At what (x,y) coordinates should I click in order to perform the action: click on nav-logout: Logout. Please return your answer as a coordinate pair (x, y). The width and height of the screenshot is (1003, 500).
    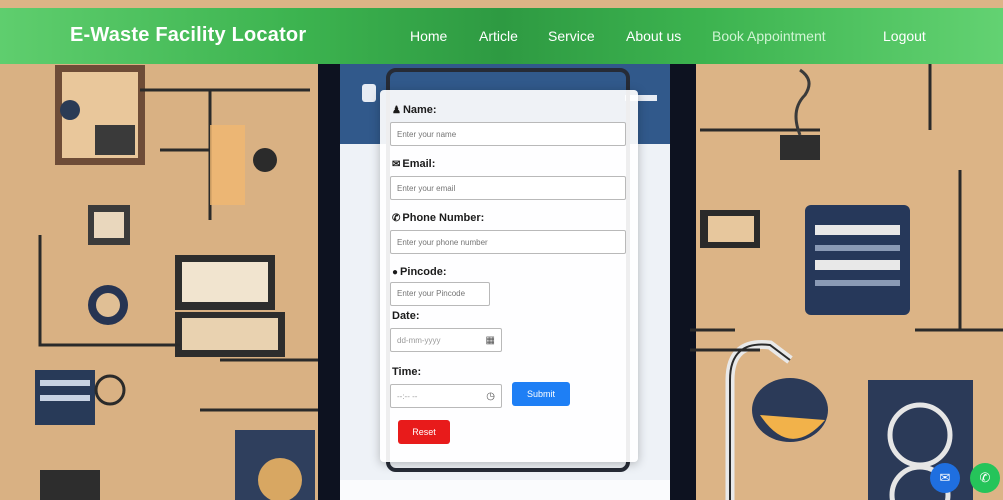
    Looking at the image, I should click on (904, 36).